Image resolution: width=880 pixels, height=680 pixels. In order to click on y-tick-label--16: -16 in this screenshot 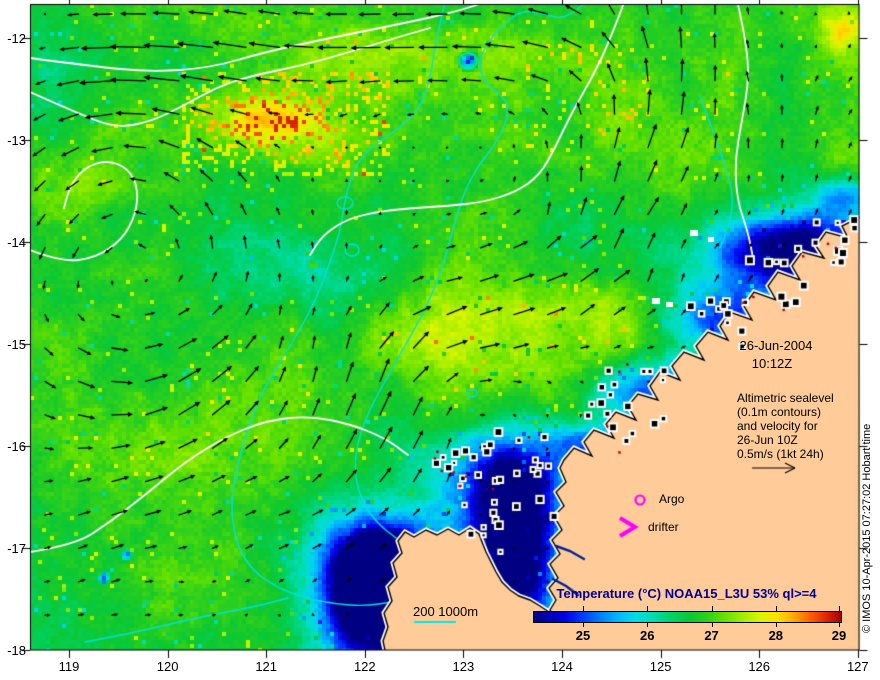, I will do `click(16, 446)`.